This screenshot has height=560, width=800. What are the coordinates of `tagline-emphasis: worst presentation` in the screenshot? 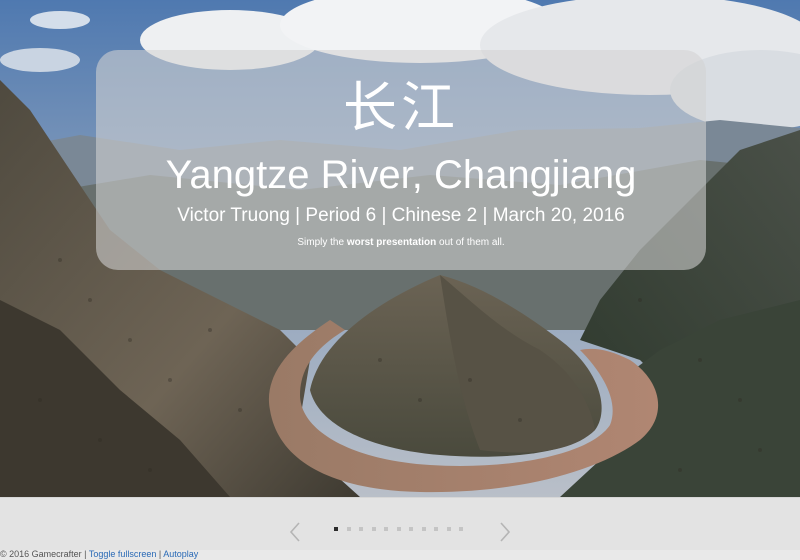 It's located at (391, 242).